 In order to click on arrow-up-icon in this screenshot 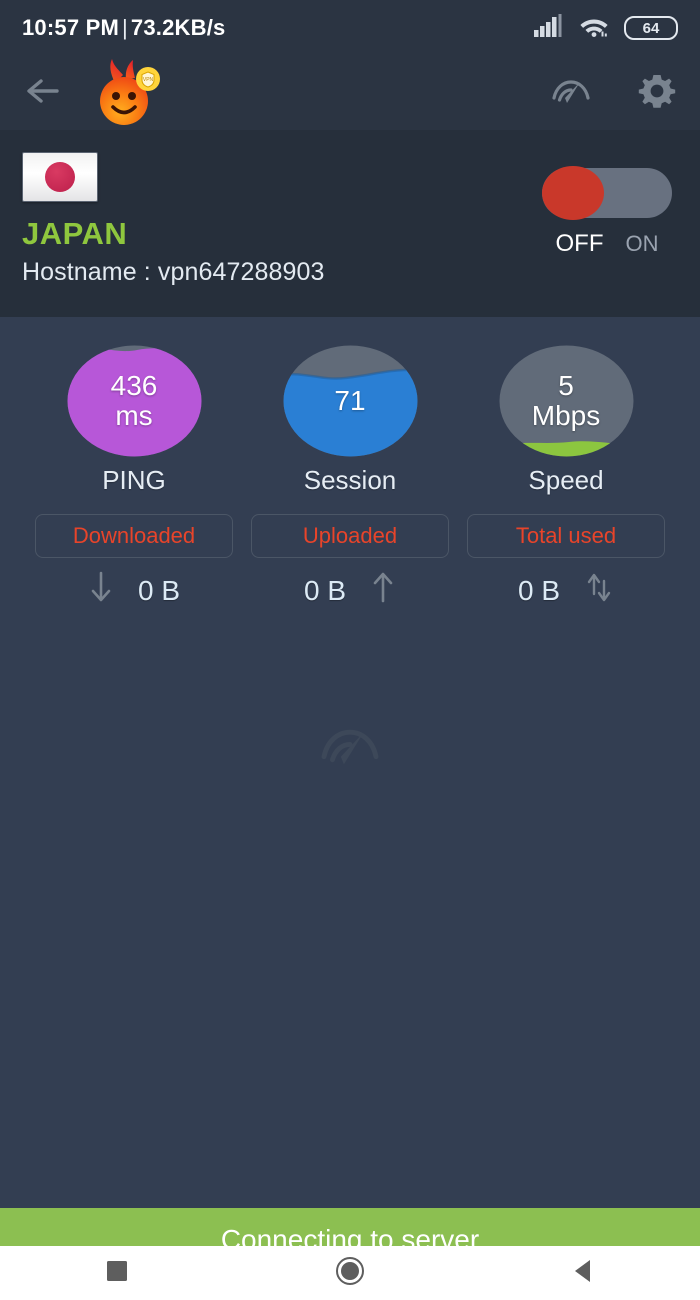, I will do `click(383, 590)`.